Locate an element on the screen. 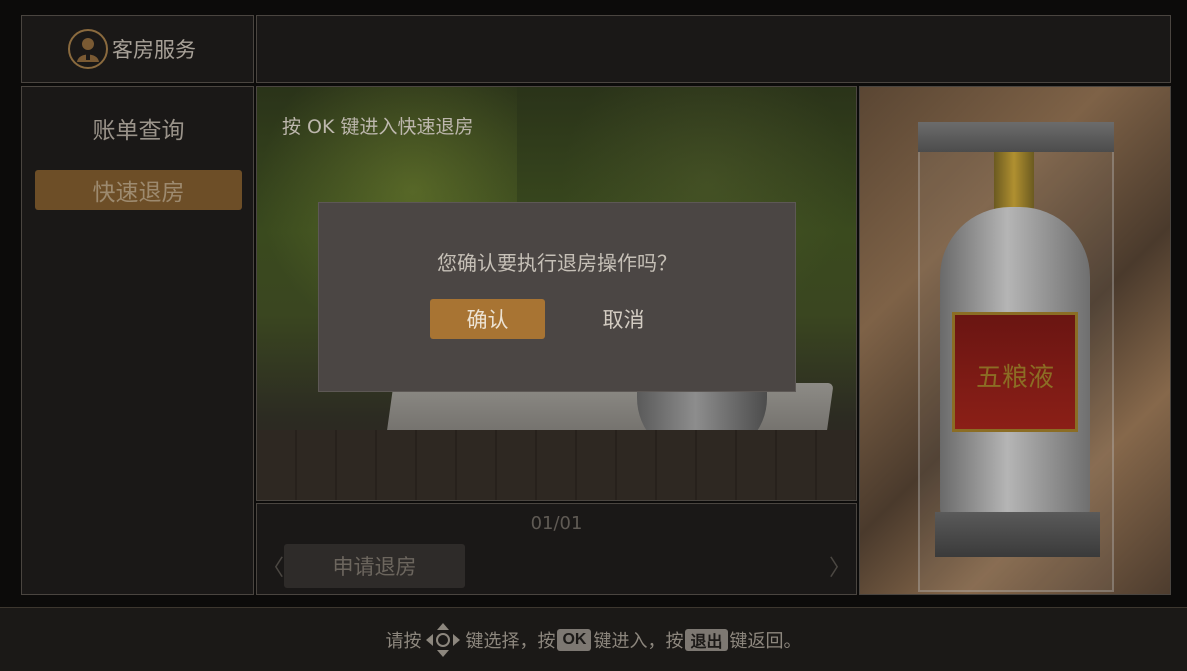 The image size is (1187, 671). instruction-text: 键选择，按 is located at coordinates (510, 641).